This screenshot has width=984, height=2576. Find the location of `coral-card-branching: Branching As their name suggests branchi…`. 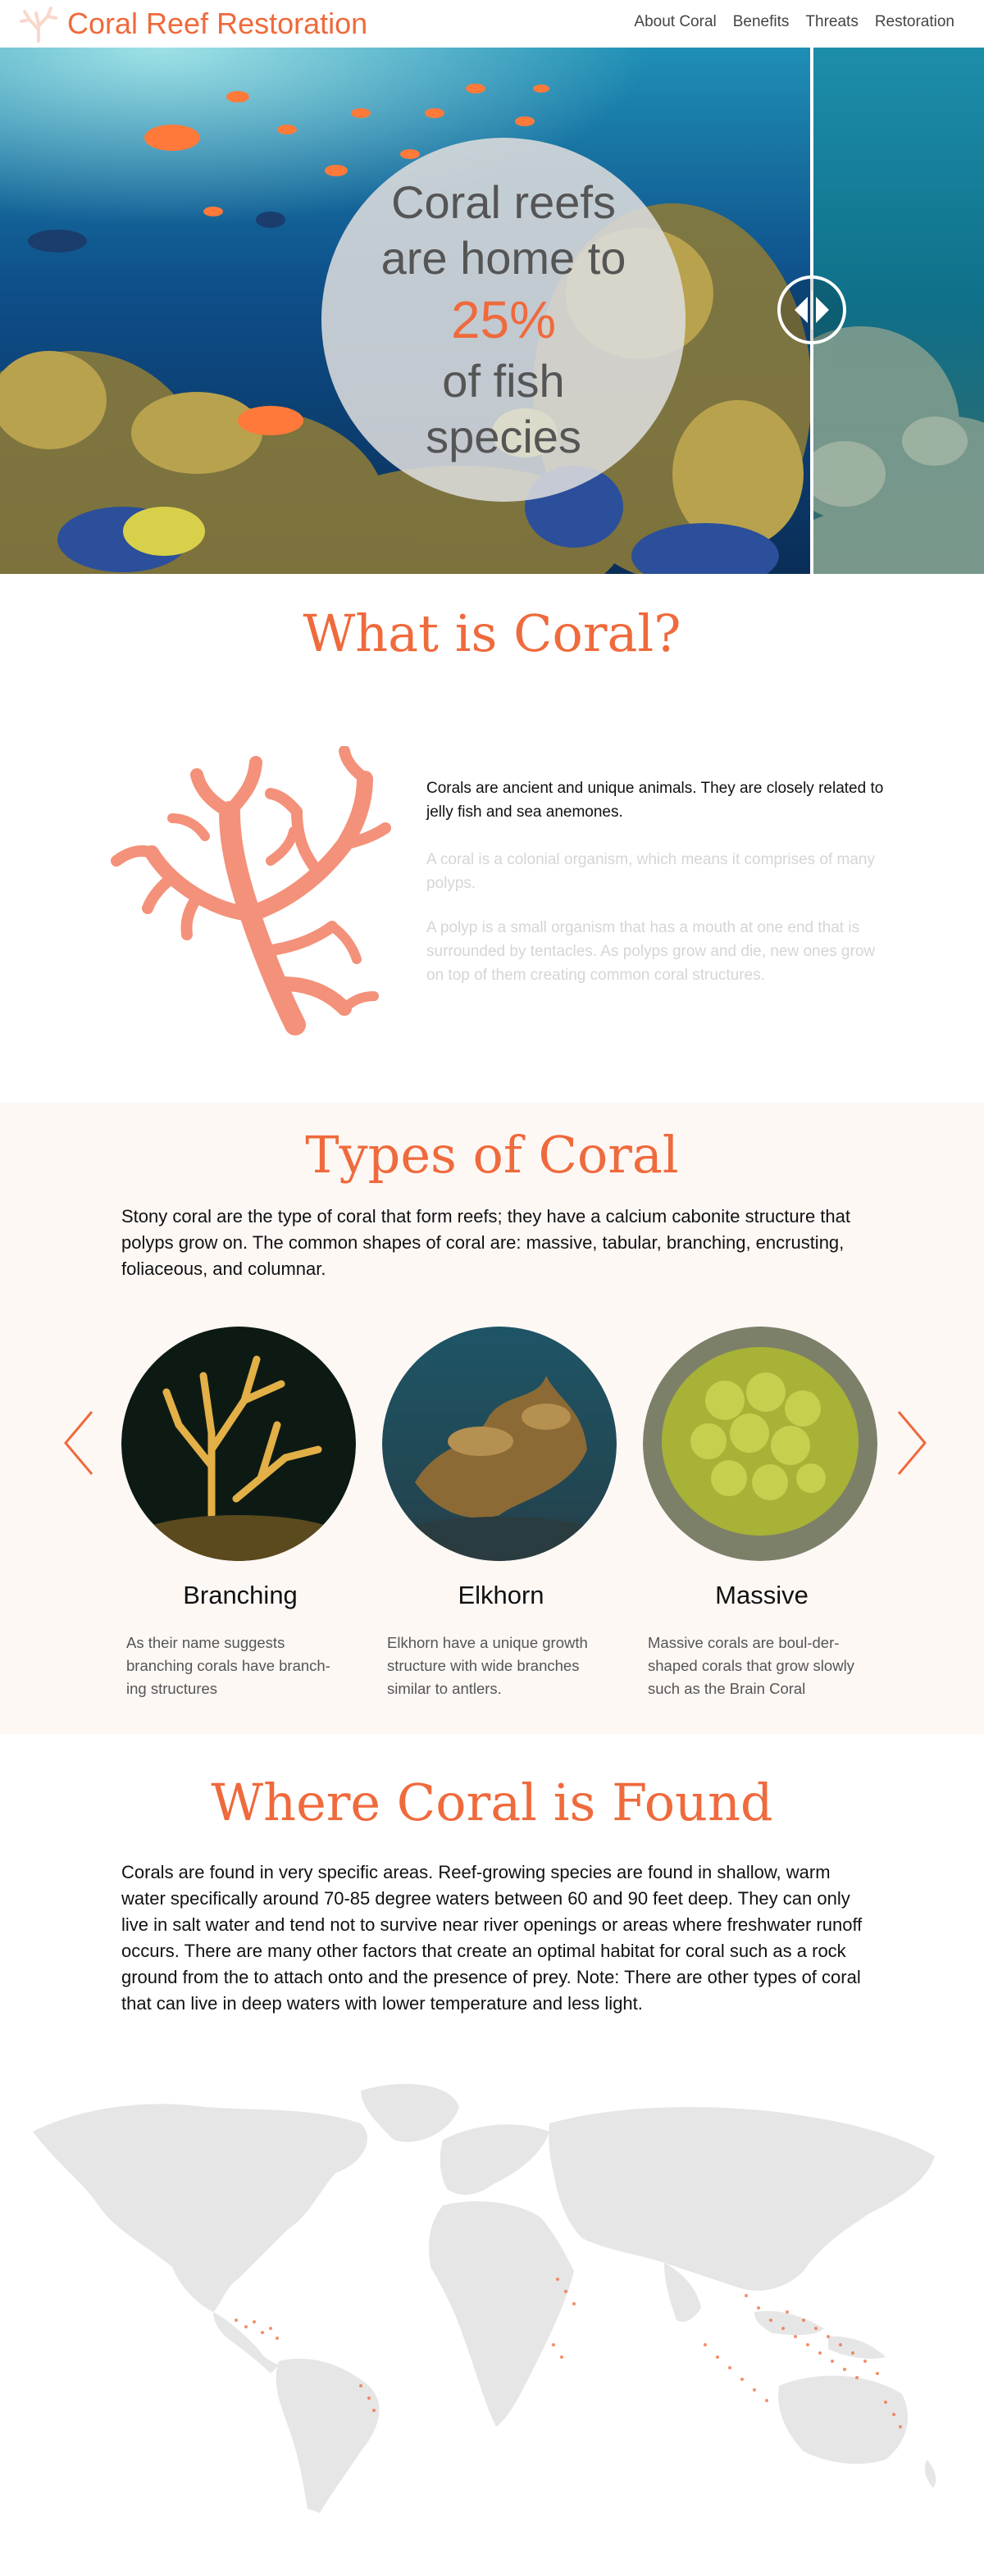

coral-card-branching: Branching As their name suggests branchi… is located at coordinates (240, 1512).